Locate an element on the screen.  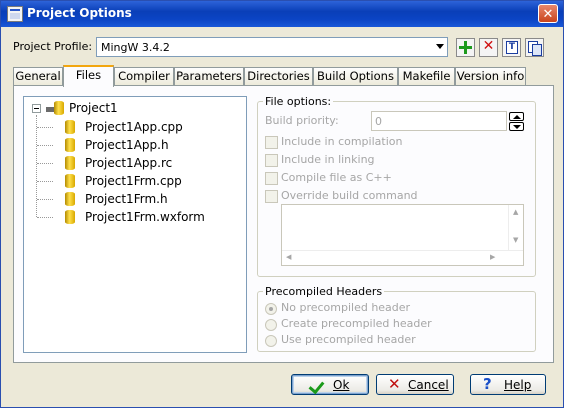
ok-button: Ok is located at coordinates (330, 384).